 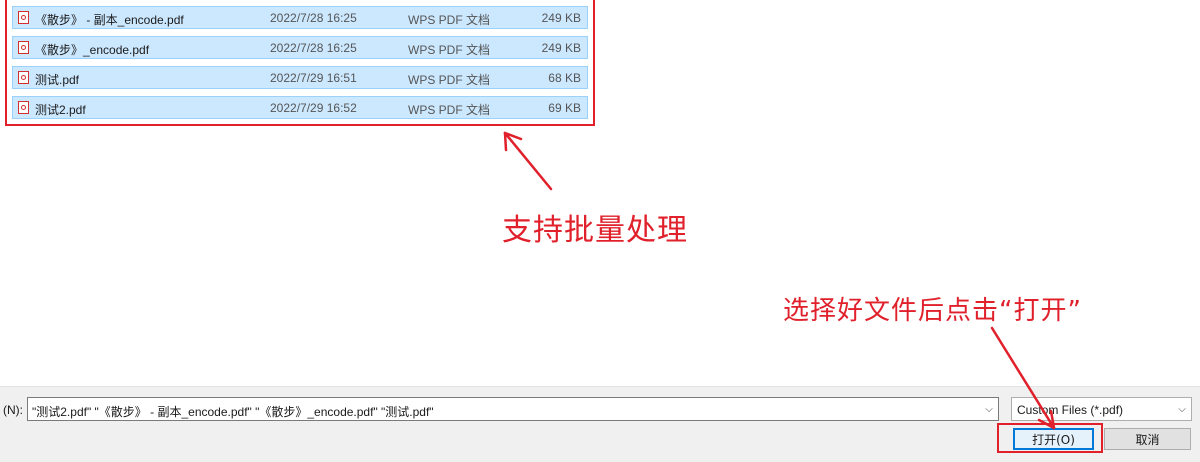 What do you see at coordinates (1023, 378) in the screenshot?
I see `arrow-to-open-button` at bounding box center [1023, 378].